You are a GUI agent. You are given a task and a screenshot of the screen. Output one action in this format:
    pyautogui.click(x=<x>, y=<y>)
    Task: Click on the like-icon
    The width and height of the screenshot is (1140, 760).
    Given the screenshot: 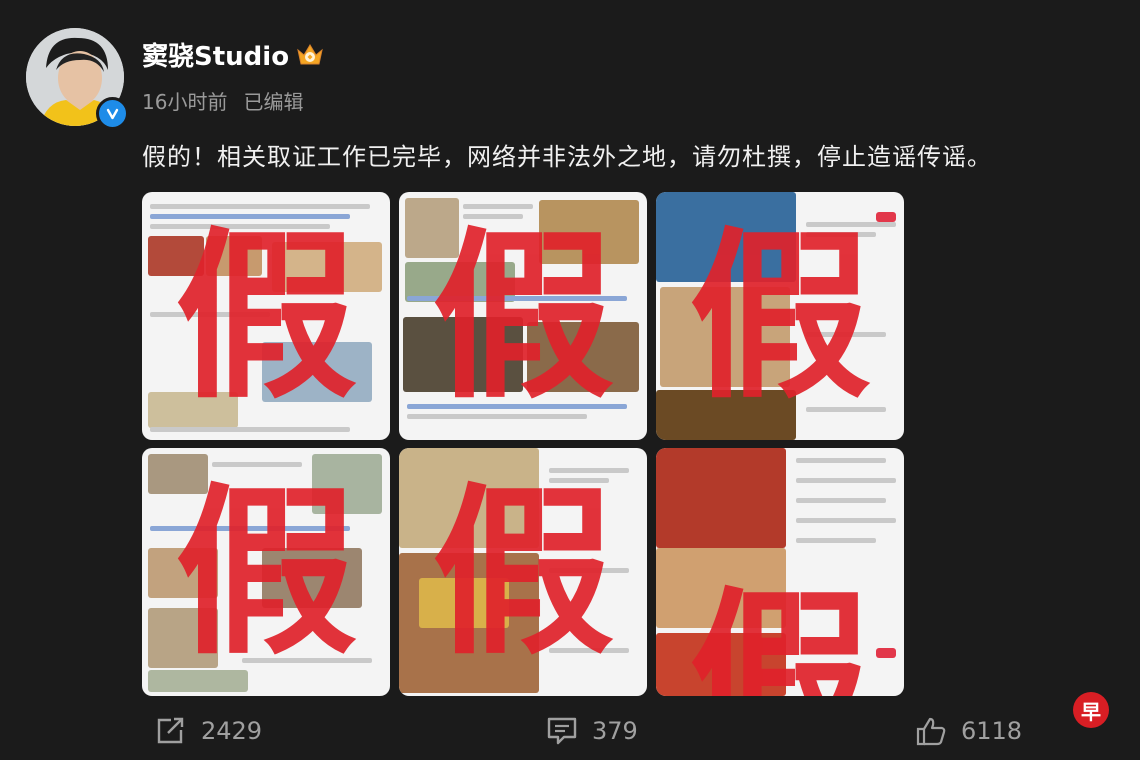 What is the action you would take?
    pyautogui.click(x=931, y=731)
    